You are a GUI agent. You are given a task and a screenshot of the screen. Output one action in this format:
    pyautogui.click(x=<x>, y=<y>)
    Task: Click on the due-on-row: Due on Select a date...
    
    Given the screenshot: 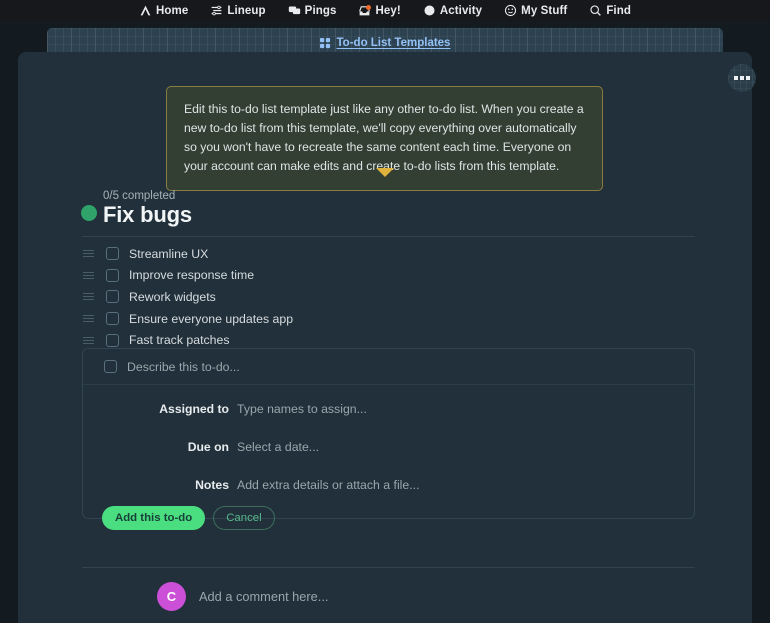 What is the action you would take?
    pyautogui.click(x=388, y=446)
    